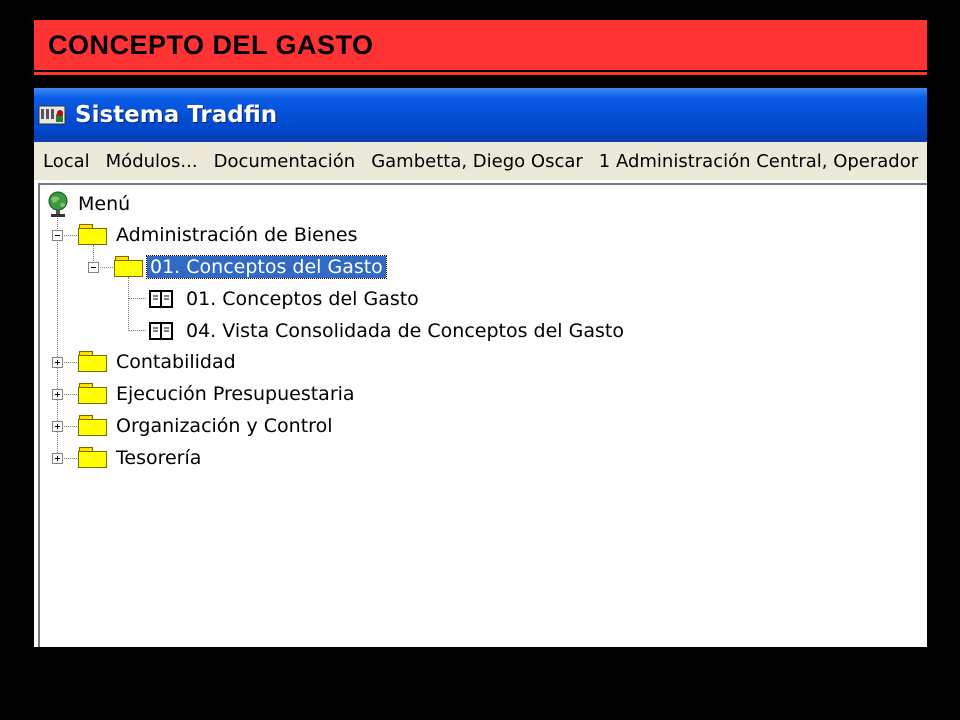  Describe the element at coordinates (176, 362) in the screenshot. I see `tree-item-label: Contabilidad` at that location.